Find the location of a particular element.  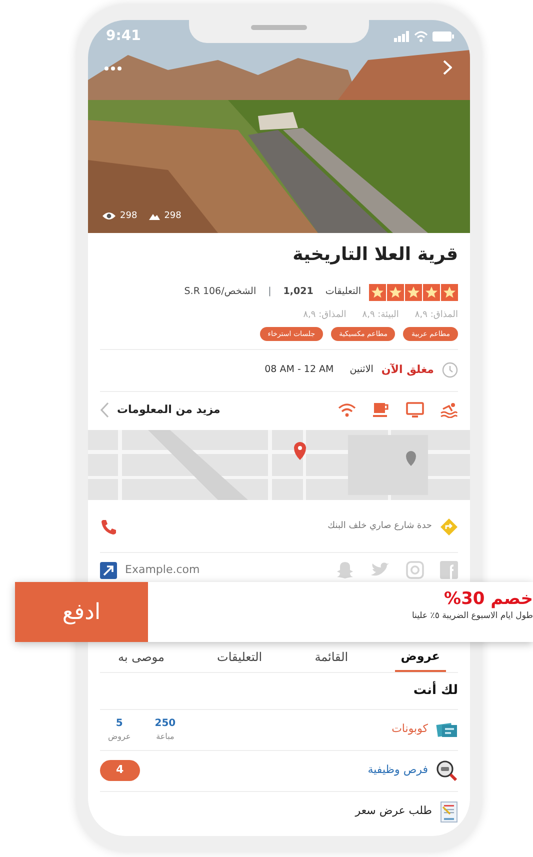

list-item-link: فرص وظيفية is located at coordinates (398, 770).